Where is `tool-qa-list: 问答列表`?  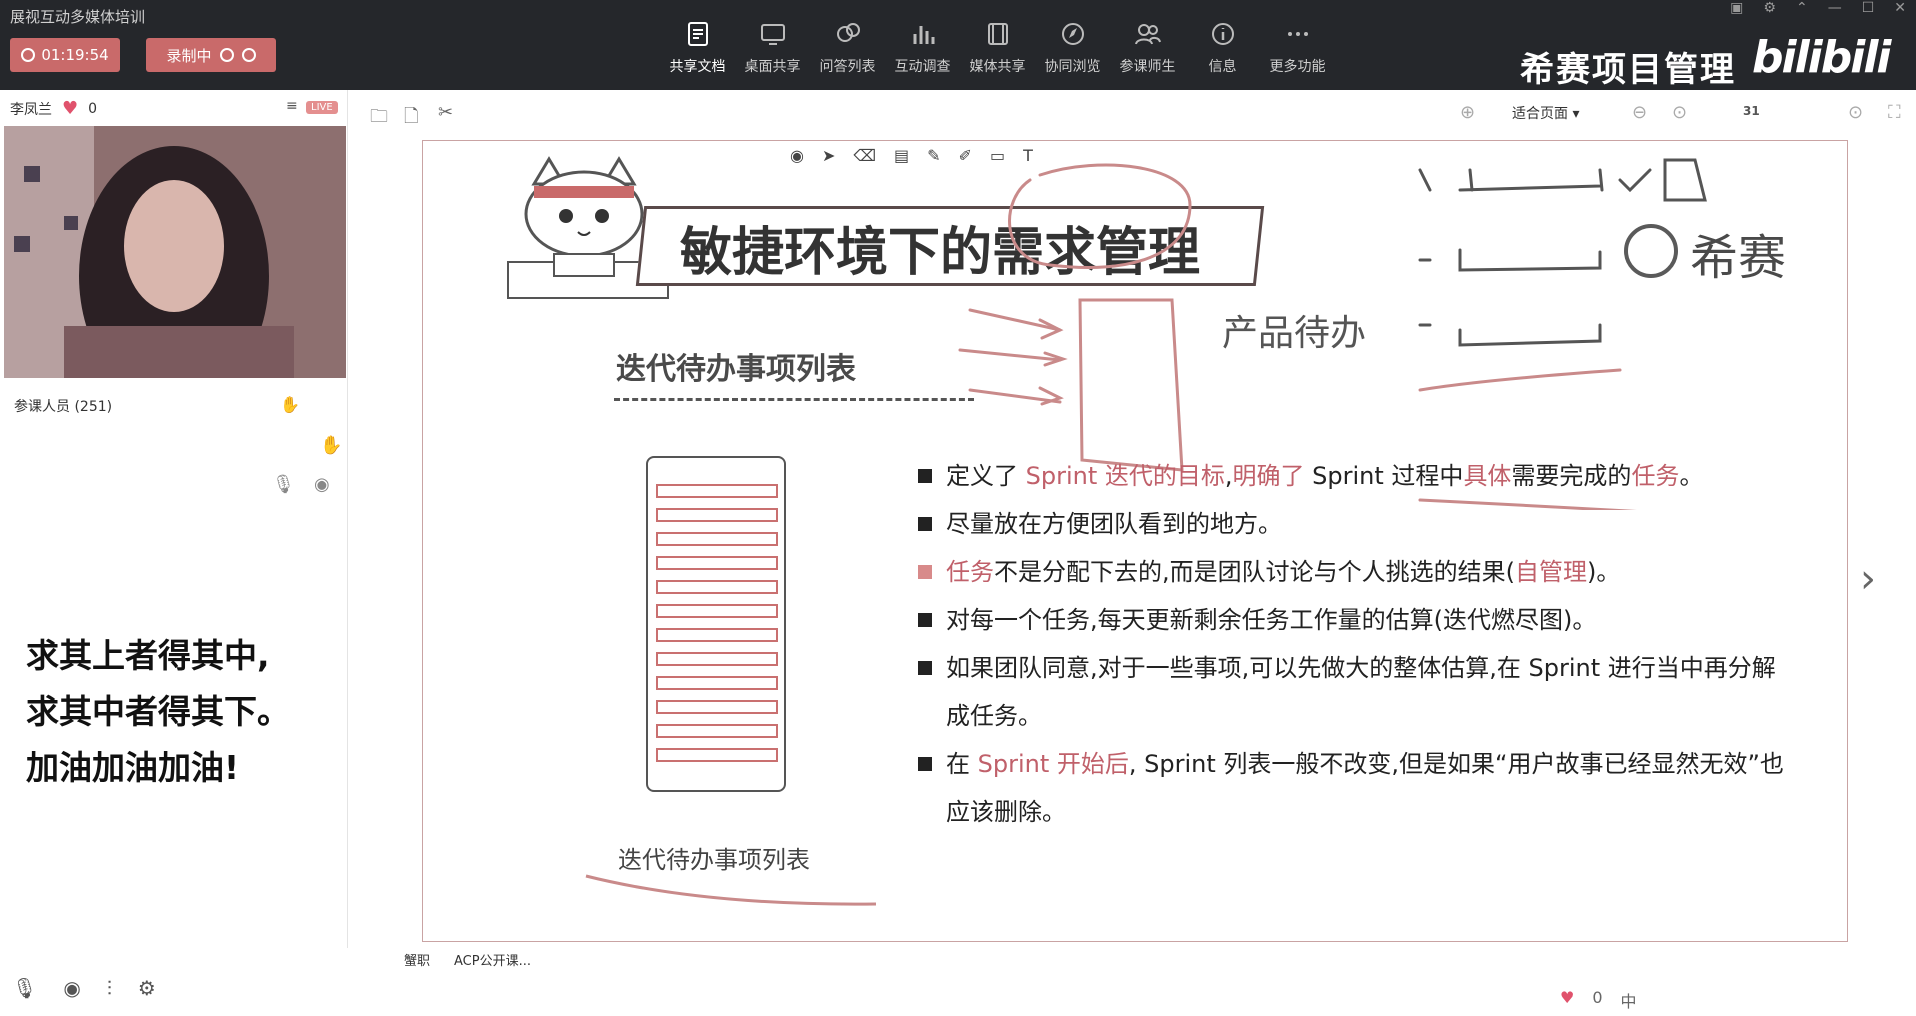
tool-qa-list: 问答列表 is located at coordinates (847, 44).